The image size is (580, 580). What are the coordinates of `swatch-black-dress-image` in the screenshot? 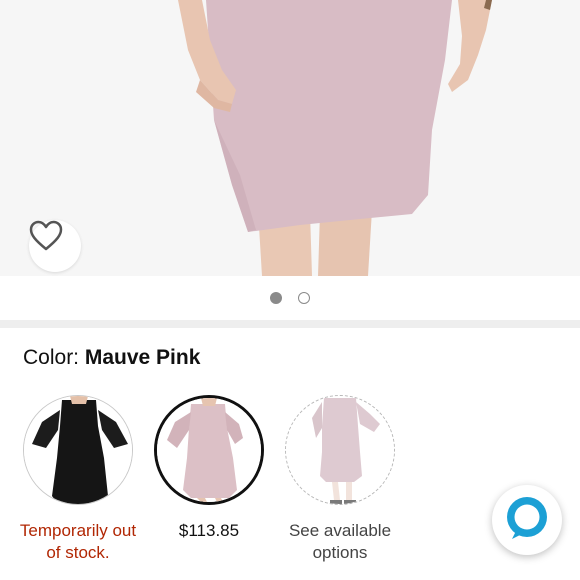 It's located at (78, 450).